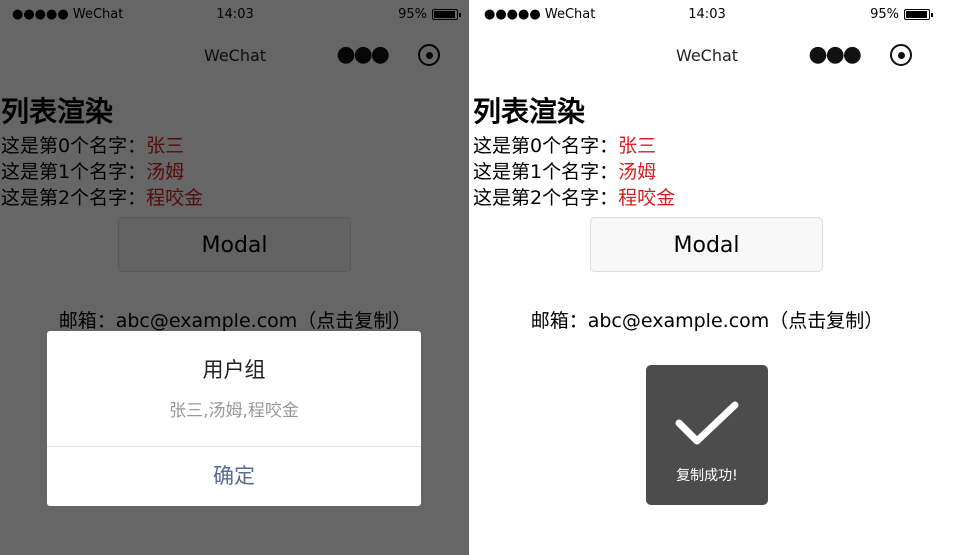 Image resolution: width=956 pixels, height=555 pixels. I want to click on page-heading: 列表渲染, so click(529, 111).